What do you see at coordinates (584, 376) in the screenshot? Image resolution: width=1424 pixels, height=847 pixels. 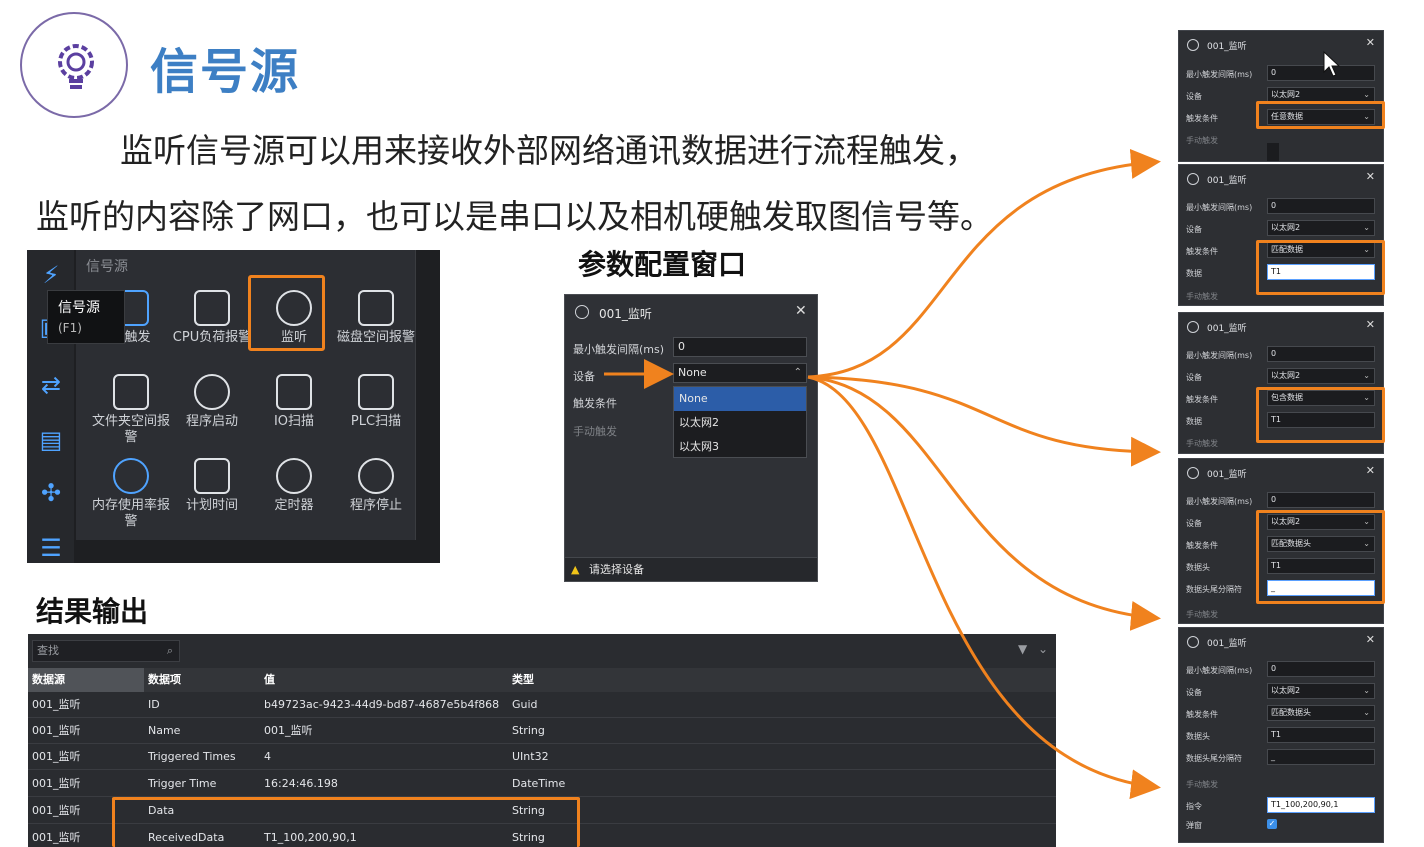 I see `device-label: 设备` at bounding box center [584, 376].